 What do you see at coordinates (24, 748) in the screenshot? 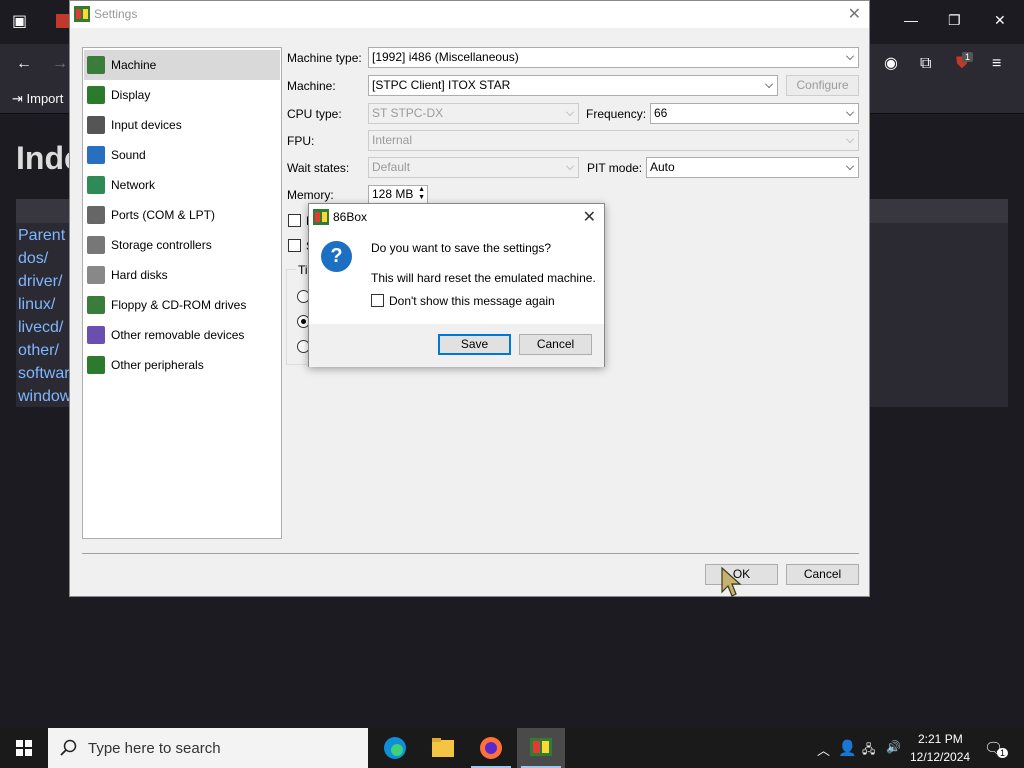
I see `start-button` at bounding box center [24, 748].